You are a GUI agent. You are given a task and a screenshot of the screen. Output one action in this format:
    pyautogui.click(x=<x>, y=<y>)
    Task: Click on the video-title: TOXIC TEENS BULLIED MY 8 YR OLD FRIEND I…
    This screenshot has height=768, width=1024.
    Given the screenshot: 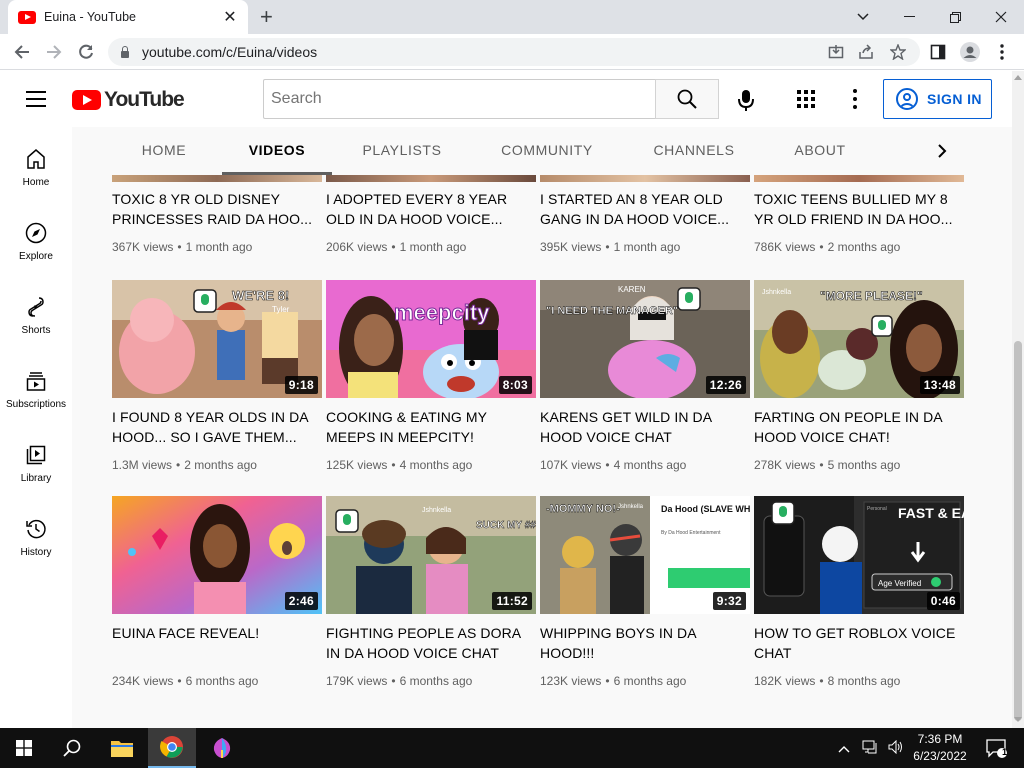 What is the action you would take?
    pyautogui.click(x=859, y=209)
    